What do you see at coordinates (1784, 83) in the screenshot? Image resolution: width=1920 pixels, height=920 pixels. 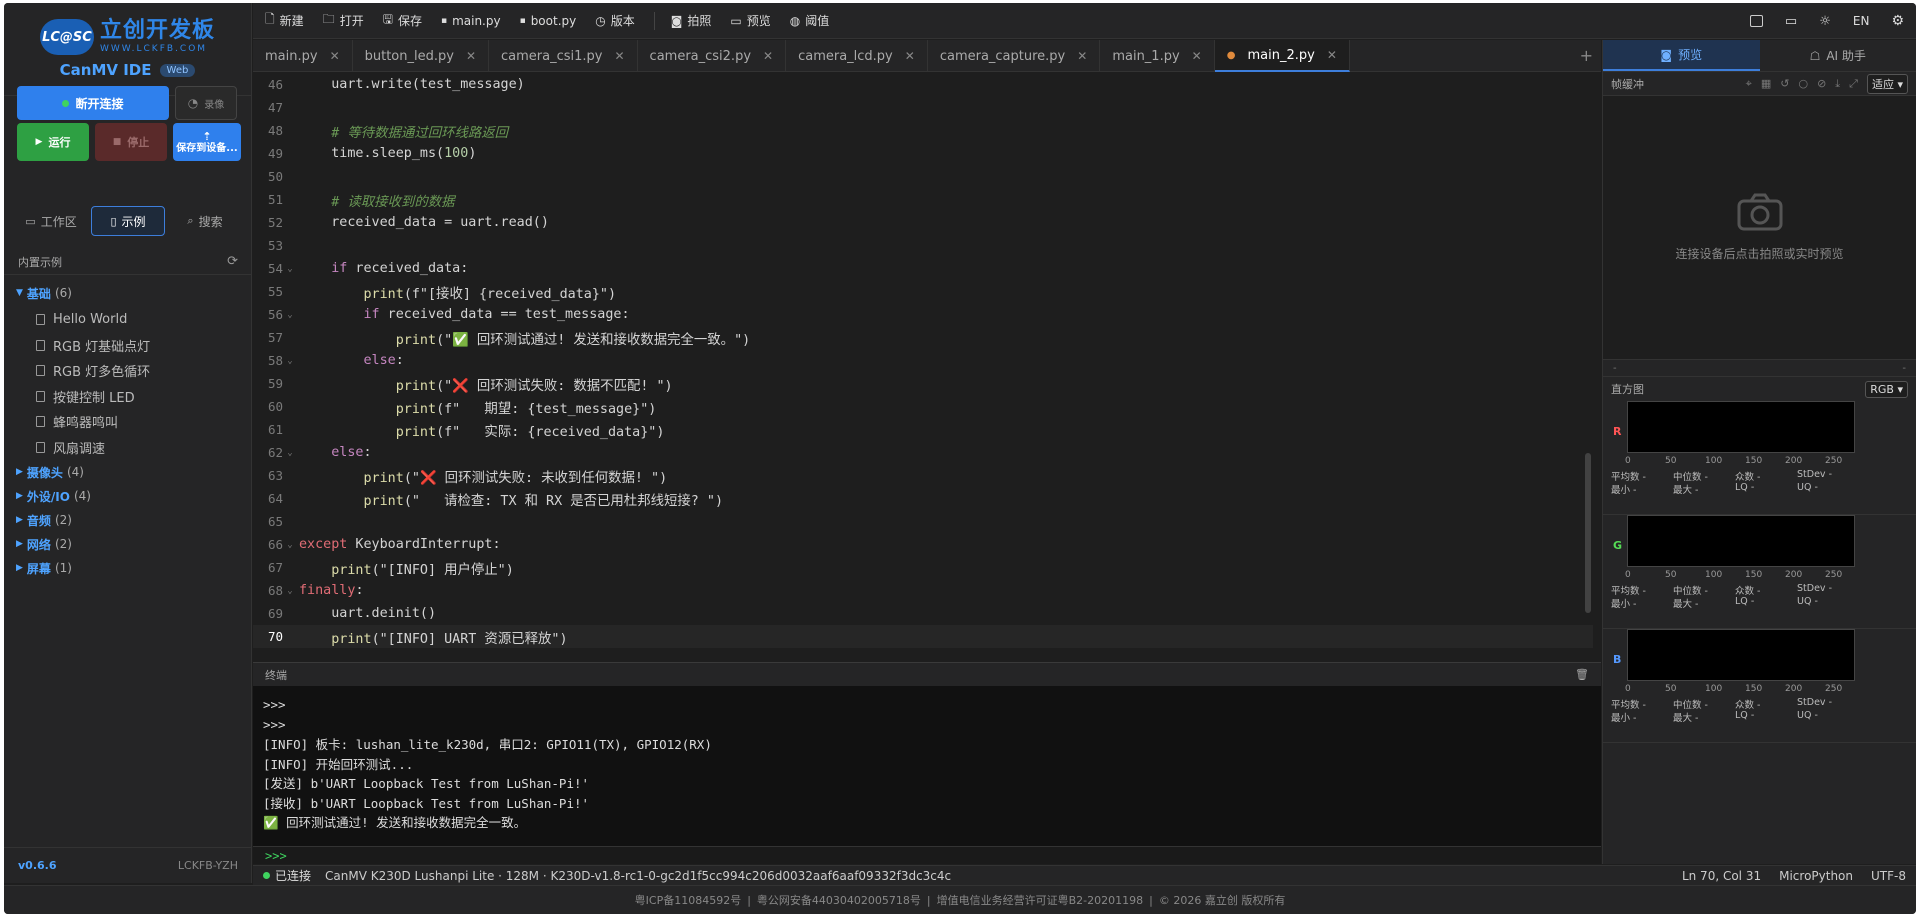 I see `rotate-icon: ↺` at bounding box center [1784, 83].